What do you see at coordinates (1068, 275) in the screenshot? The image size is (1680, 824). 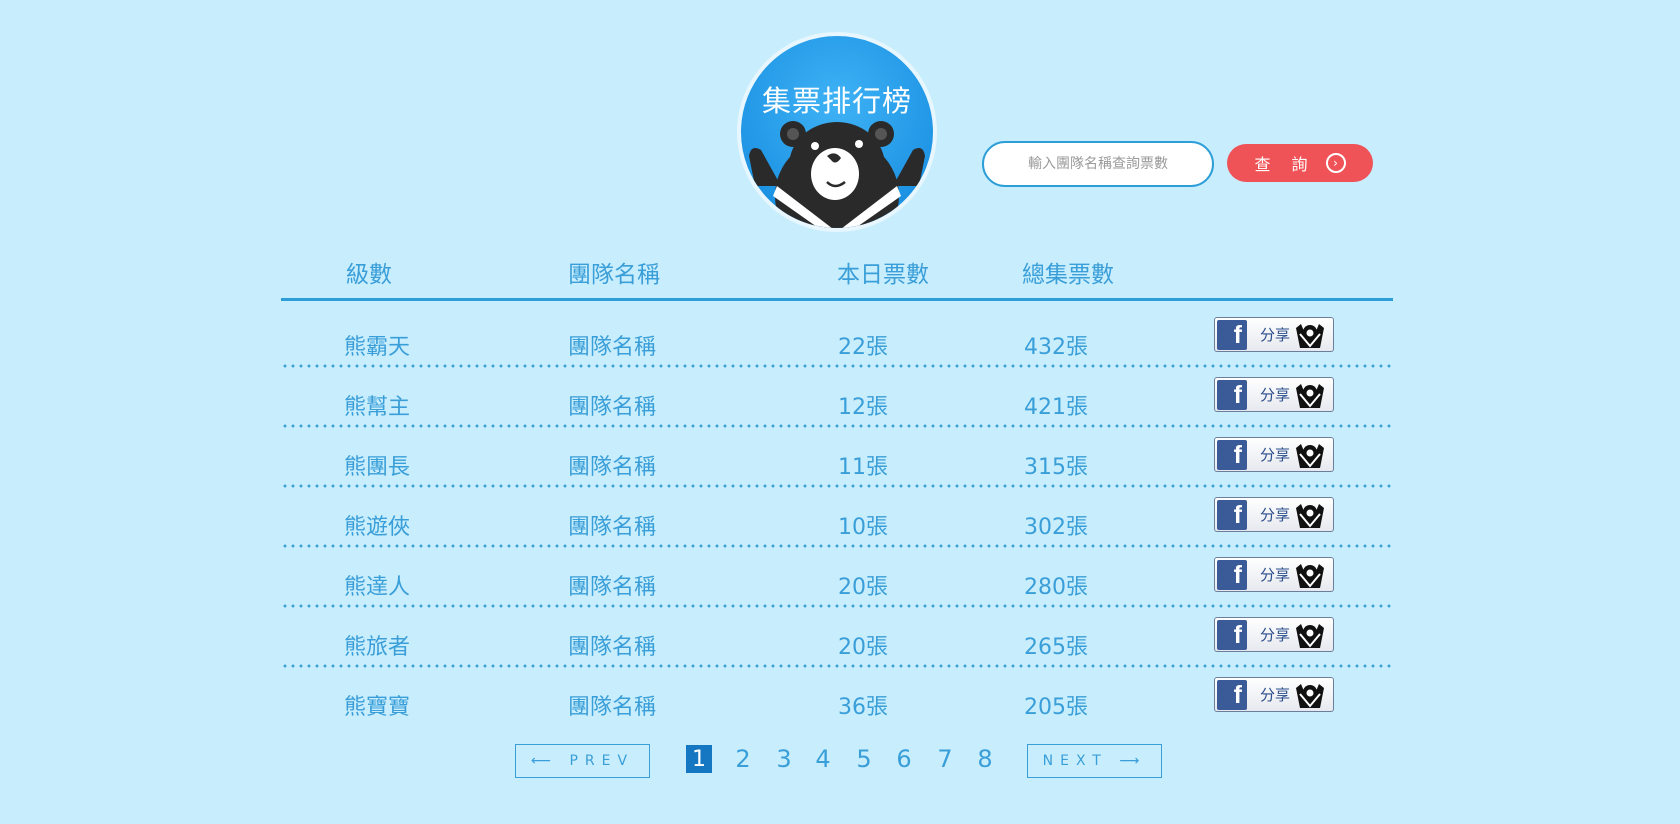 I see `header-total-votes: 總集票數` at bounding box center [1068, 275].